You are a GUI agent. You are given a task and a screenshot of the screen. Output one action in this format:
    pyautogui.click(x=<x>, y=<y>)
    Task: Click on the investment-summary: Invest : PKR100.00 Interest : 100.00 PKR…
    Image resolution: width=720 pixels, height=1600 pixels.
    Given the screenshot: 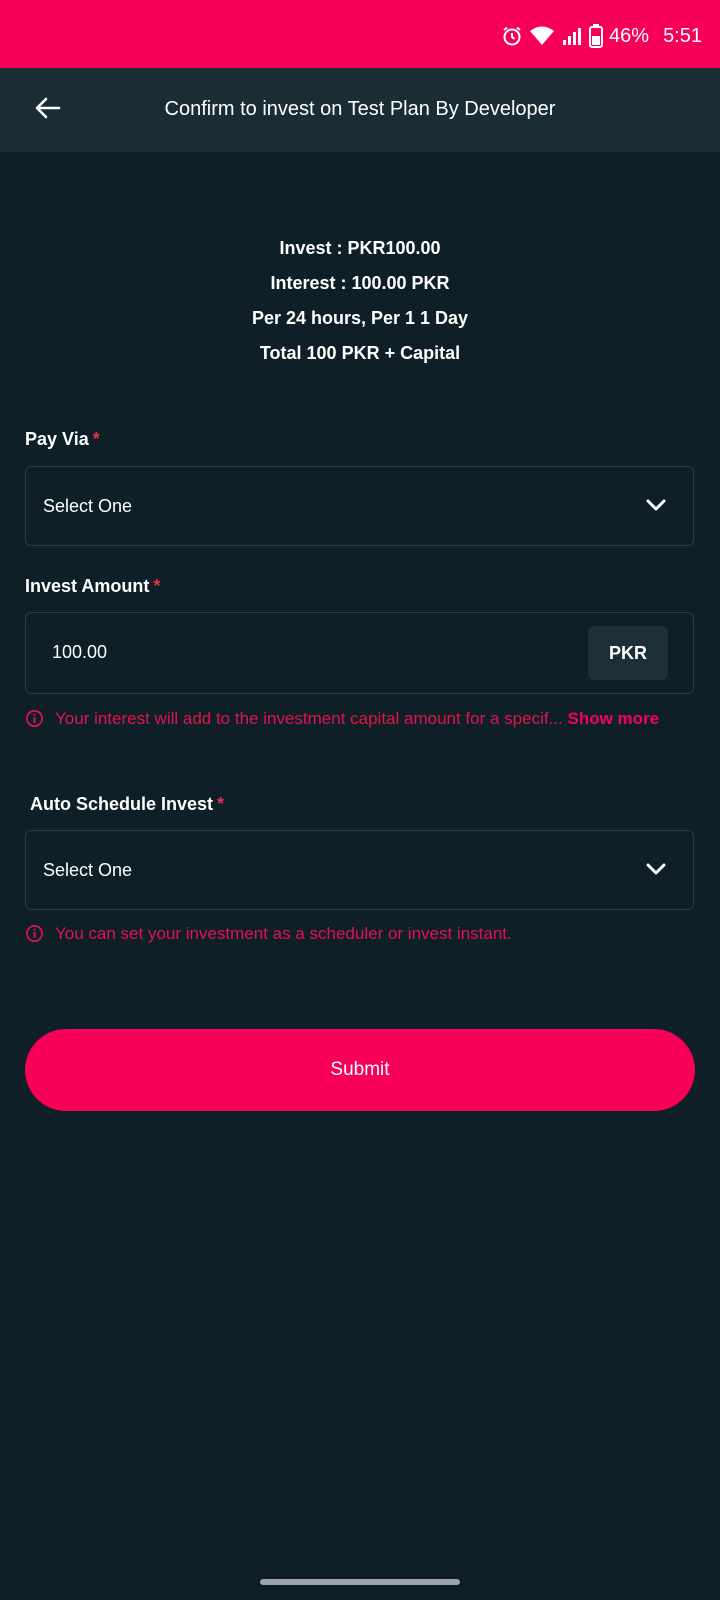 What is the action you would take?
    pyautogui.click(x=360, y=306)
    